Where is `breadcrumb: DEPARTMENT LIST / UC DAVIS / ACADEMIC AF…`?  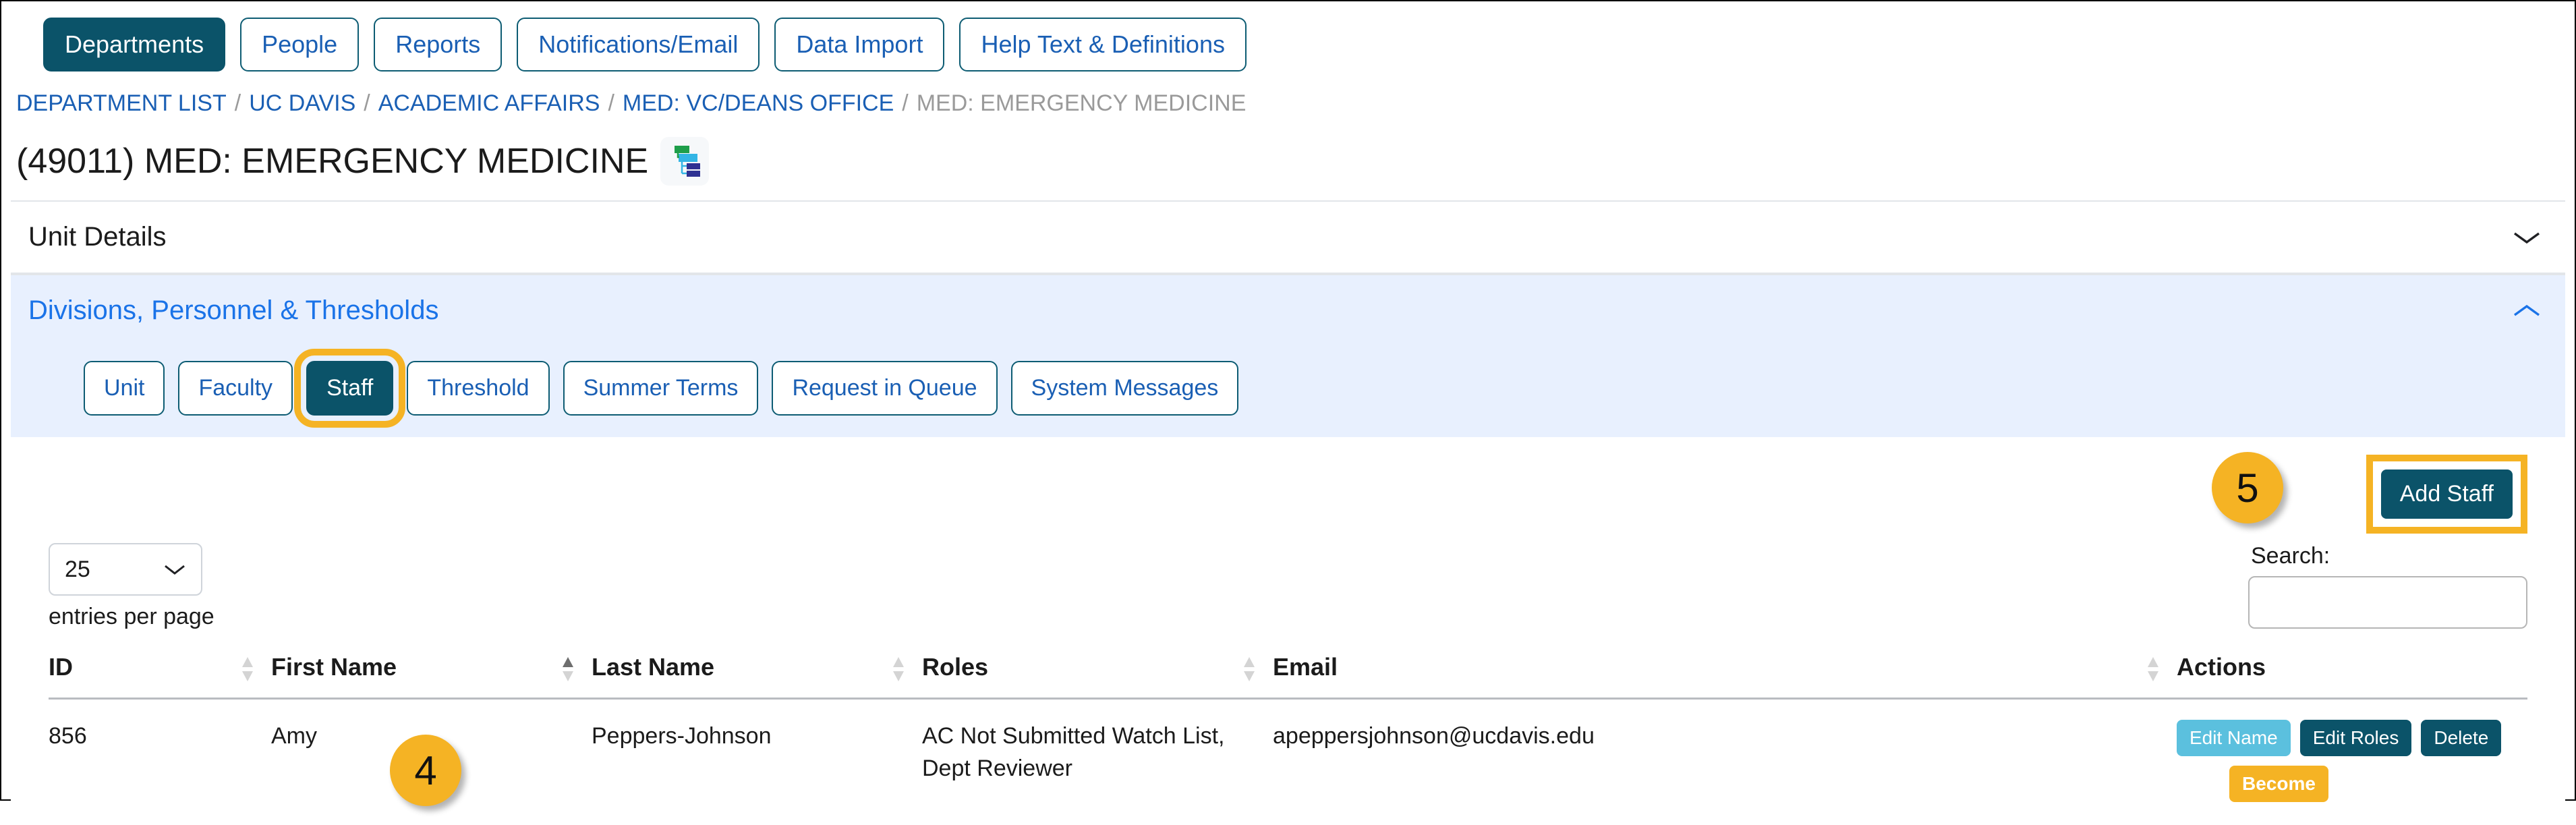 breadcrumb: DEPARTMENT LIST / UC DAVIS / ACADEMIC AF… is located at coordinates (1288, 101).